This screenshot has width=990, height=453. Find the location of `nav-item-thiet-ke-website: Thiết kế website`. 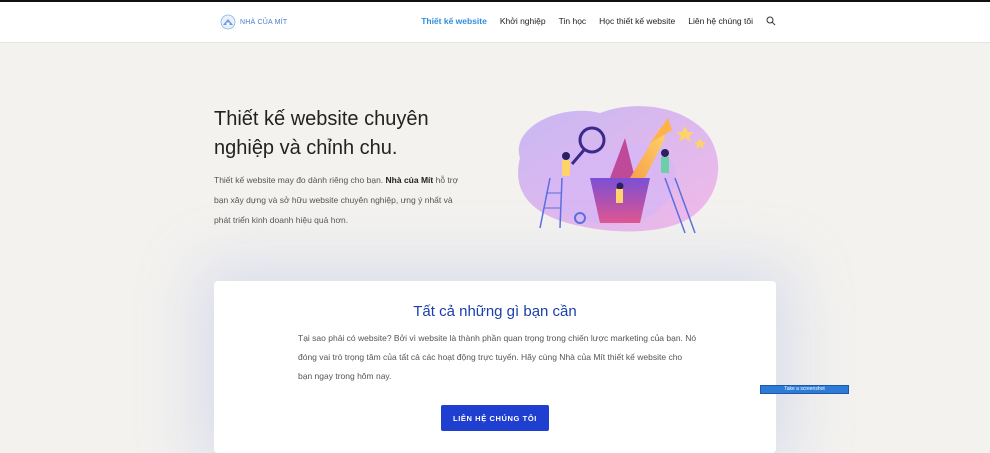

nav-item-thiet-ke-website: Thiết kế website is located at coordinates (454, 21).